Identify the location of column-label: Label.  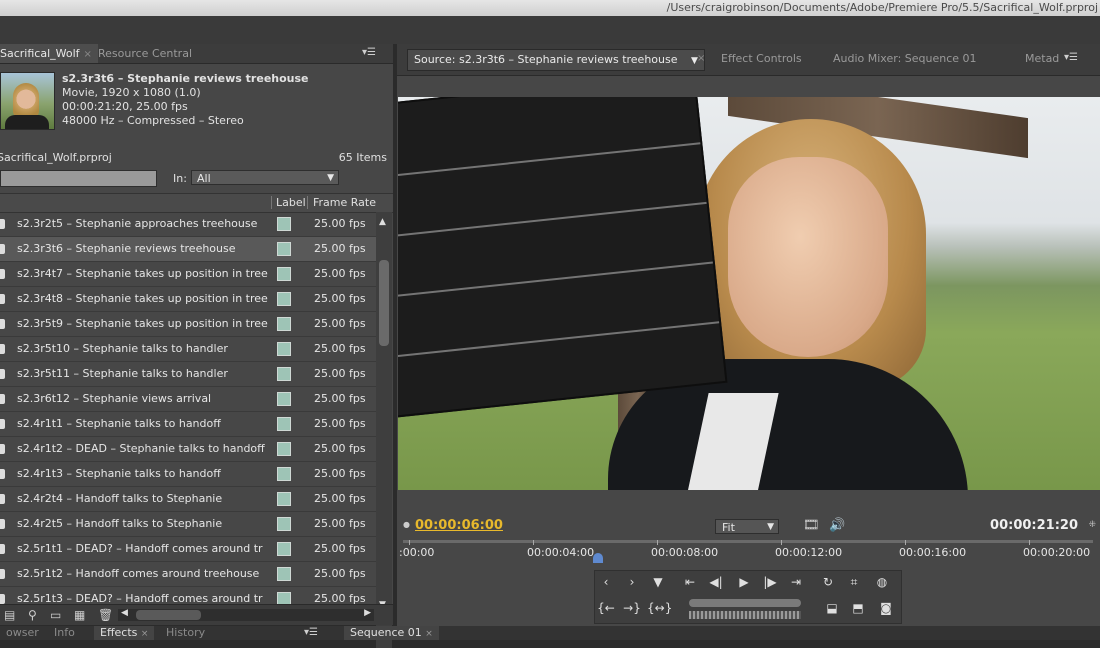
(291, 202).